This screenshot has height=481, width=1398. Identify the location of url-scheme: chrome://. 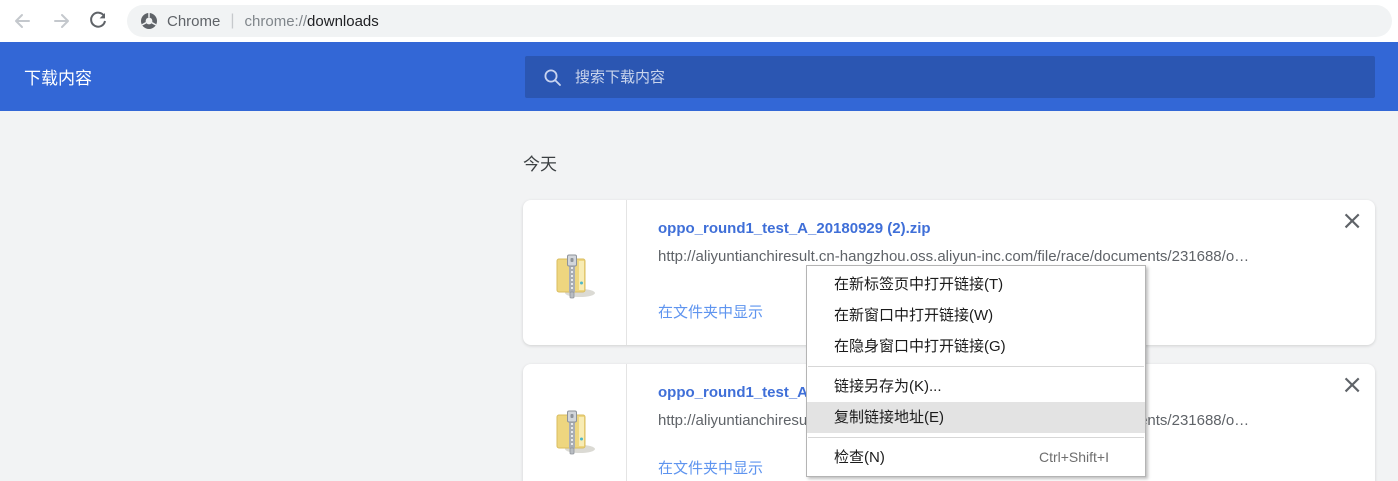
(276, 21).